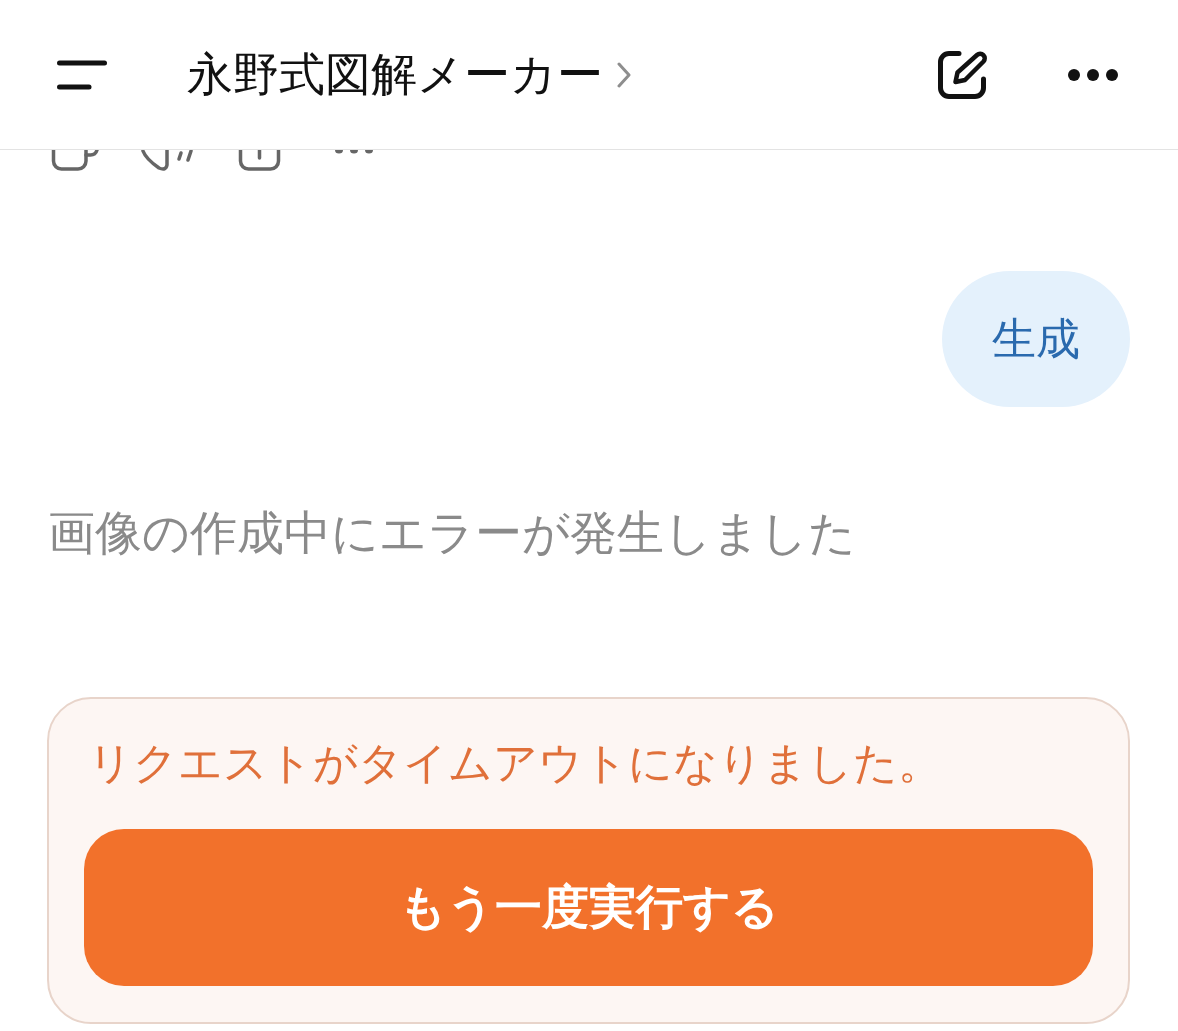 This screenshot has height=1031, width=1178. I want to click on menu-icon, so click(82, 74).